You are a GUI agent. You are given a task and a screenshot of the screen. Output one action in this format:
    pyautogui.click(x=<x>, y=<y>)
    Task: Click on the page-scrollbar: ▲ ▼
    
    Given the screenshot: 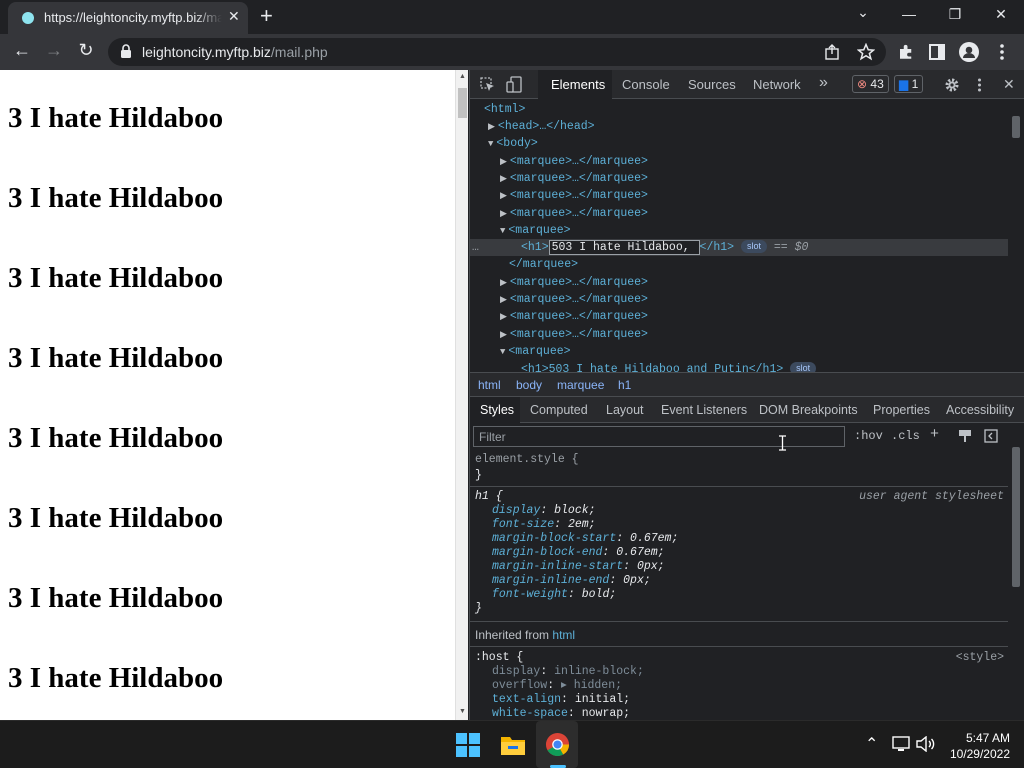 What is the action you would take?
    pyautogui.click(x=461, y=395)
    